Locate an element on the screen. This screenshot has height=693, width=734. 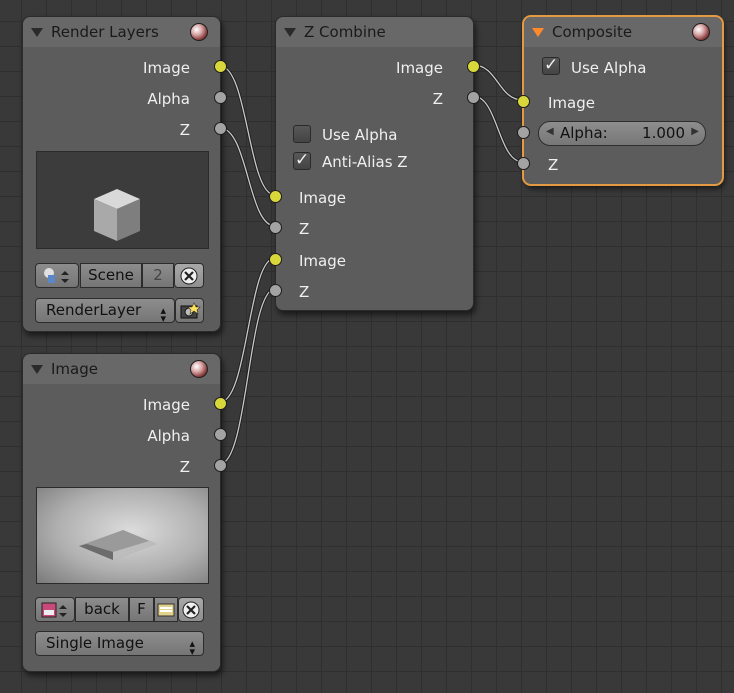
image-source-value: Single Image is located at coordinates (95, 643).